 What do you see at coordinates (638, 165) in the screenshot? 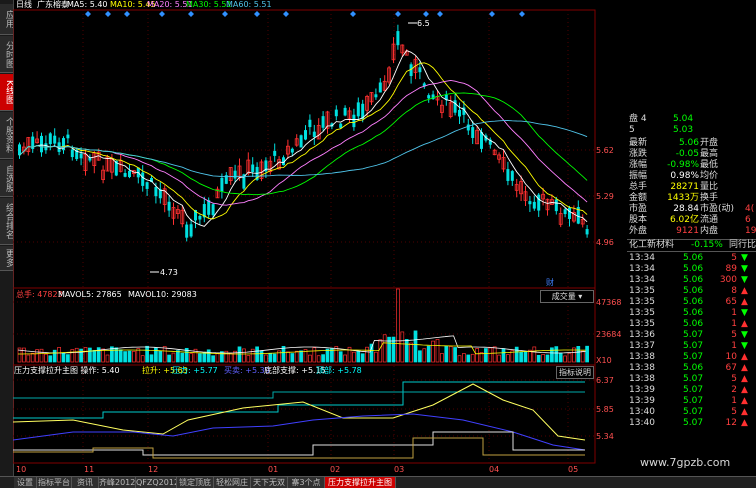
I see `quote-key: 涨幅` at bounding box center [638, 165].